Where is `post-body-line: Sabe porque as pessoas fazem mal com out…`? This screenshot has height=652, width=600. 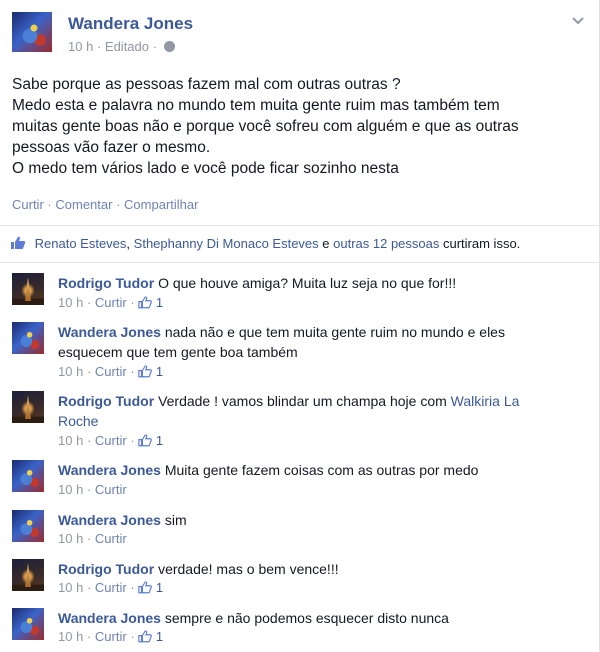
post-body-line: Sabe porque as pessoas fazem mal com out… is located at coordinates (206, 84).